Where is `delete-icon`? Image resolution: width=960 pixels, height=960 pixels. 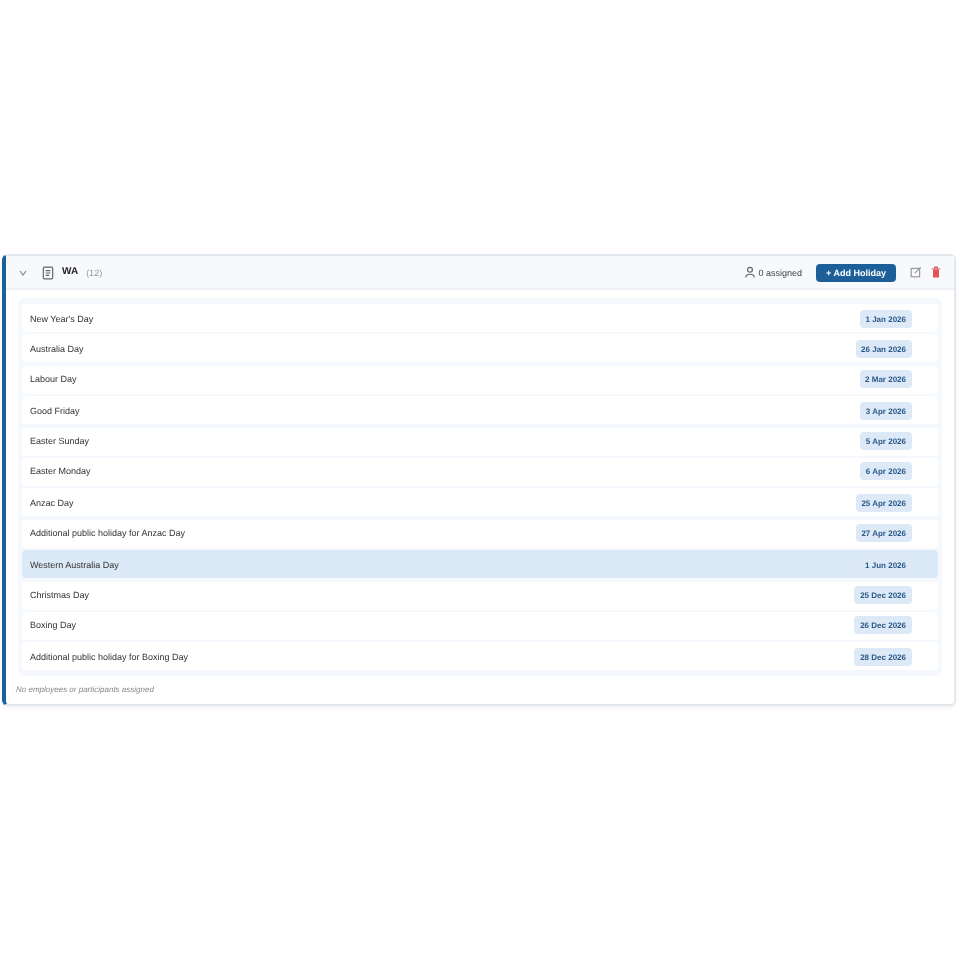
delete-icon is located at coordinates (936, 272).